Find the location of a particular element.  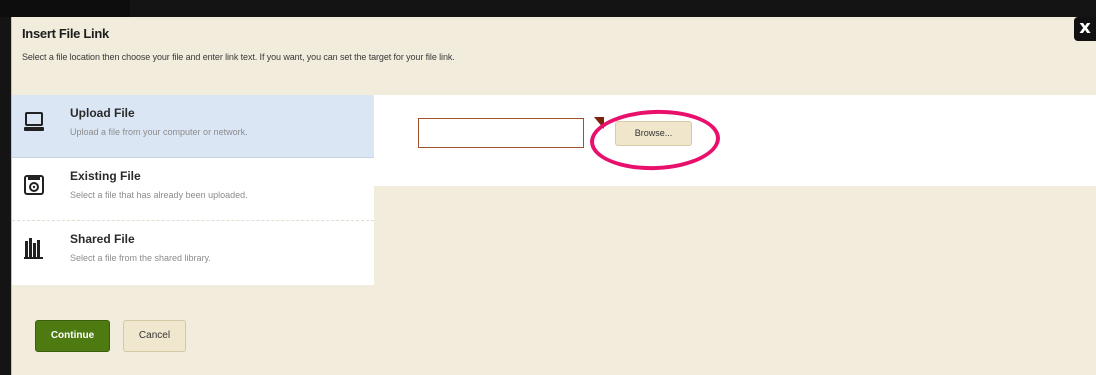

cancel-button: Cancel is located at coordinates (154, 336).